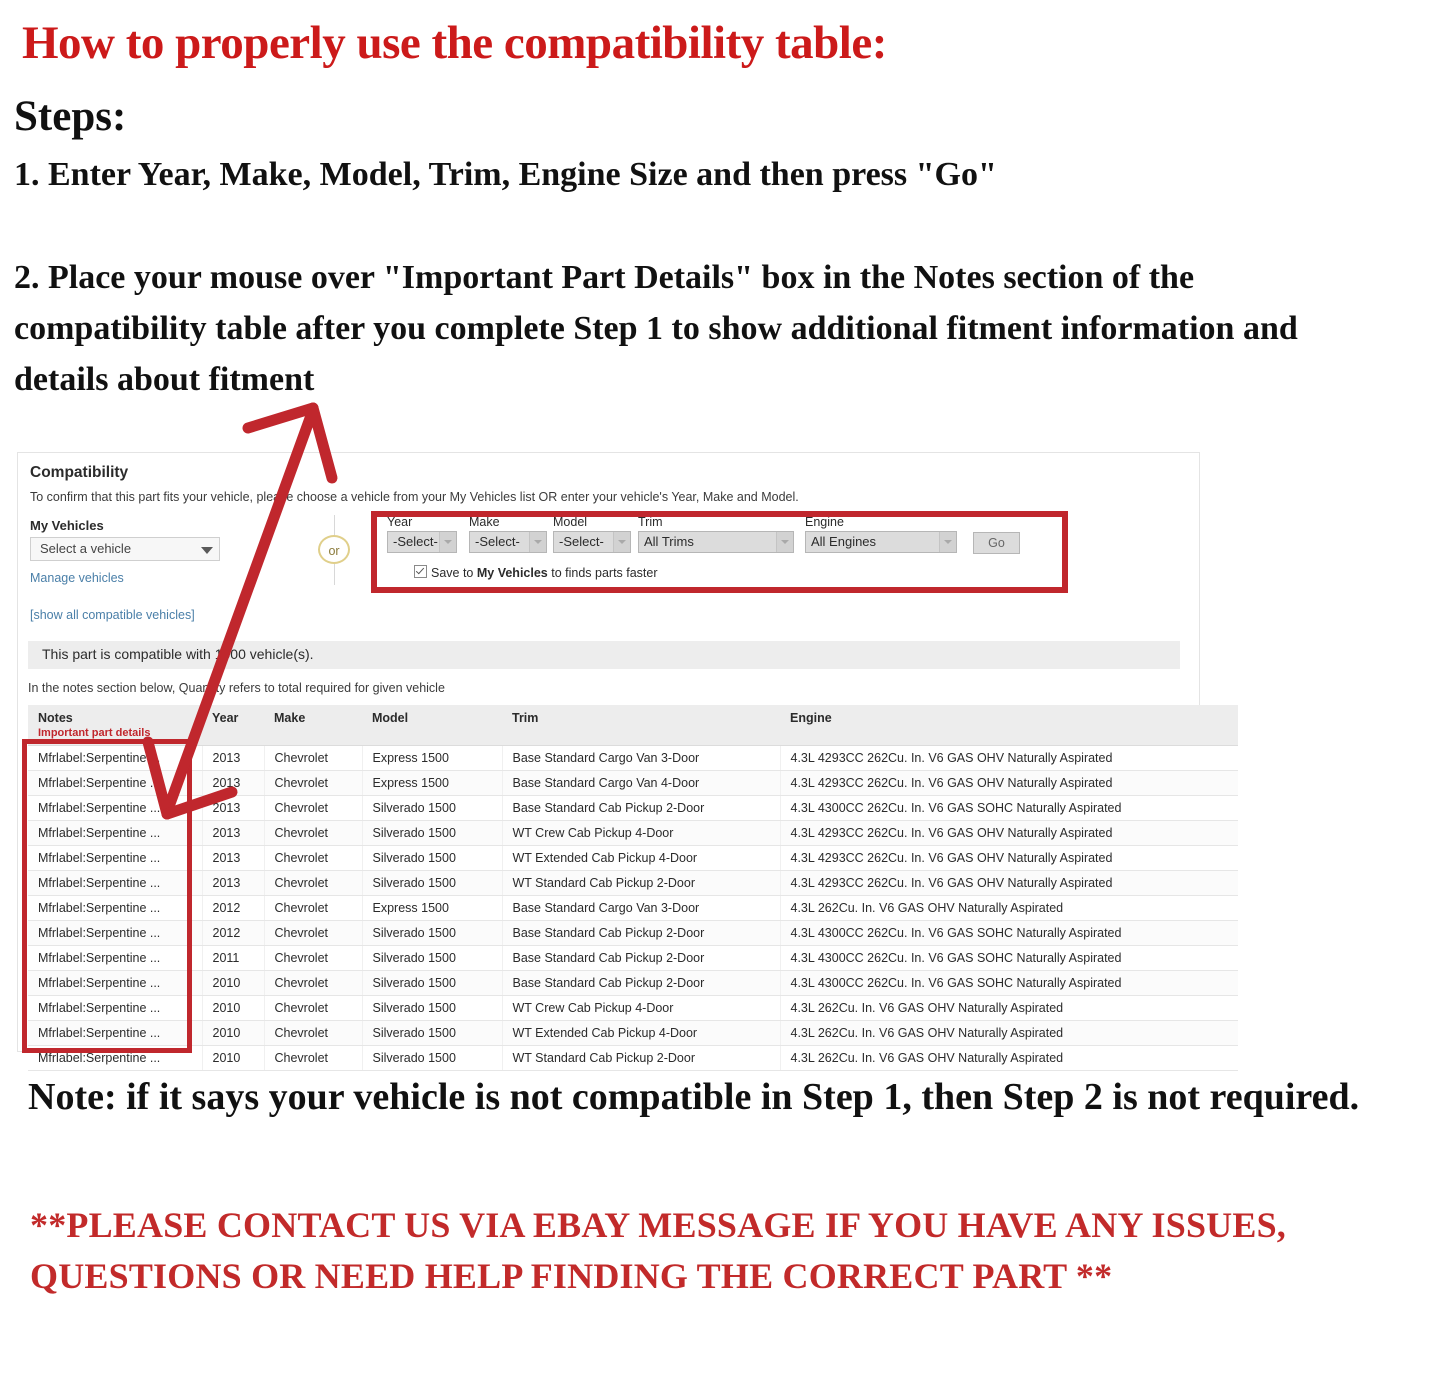 The width and height of the screenshot is (1445, 1393). What do you see at coordinates (112, 615) in the screenshot?
I see `show-all-compatible-vehicles-link: [show all compatible vehicles]` at bounding box center [112, 615].